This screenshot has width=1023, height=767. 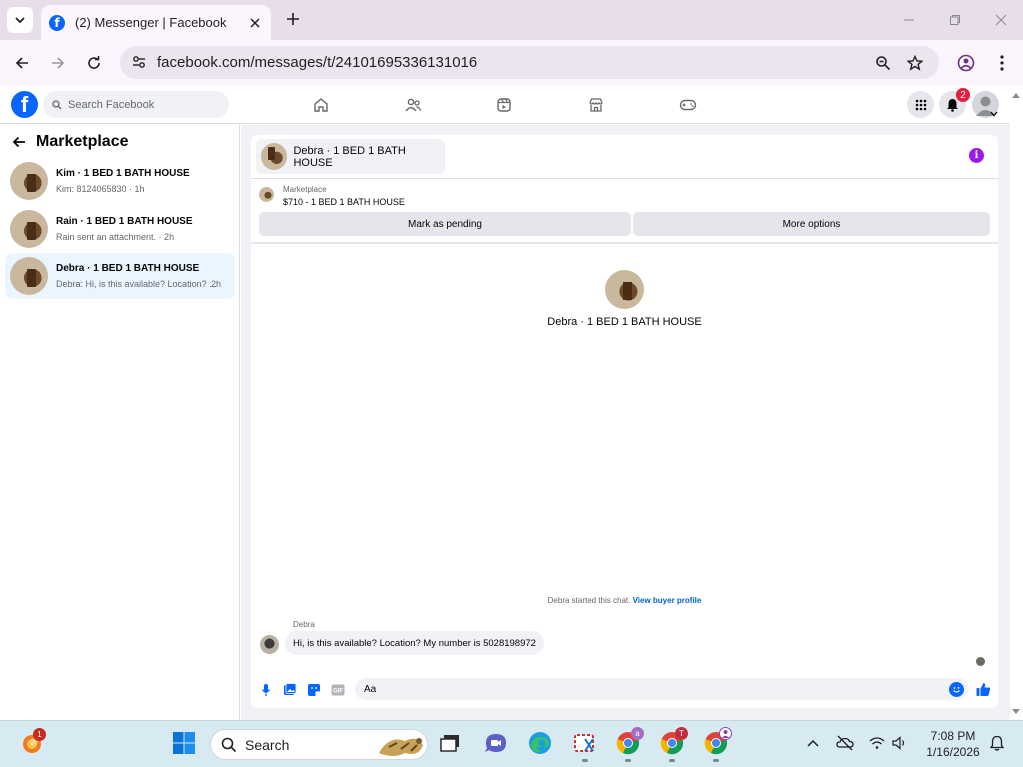 What do you see at coordinates (304, 624) in the screenshot?
I see `message-sender-name: Debra` at bounding box center [304, 624].